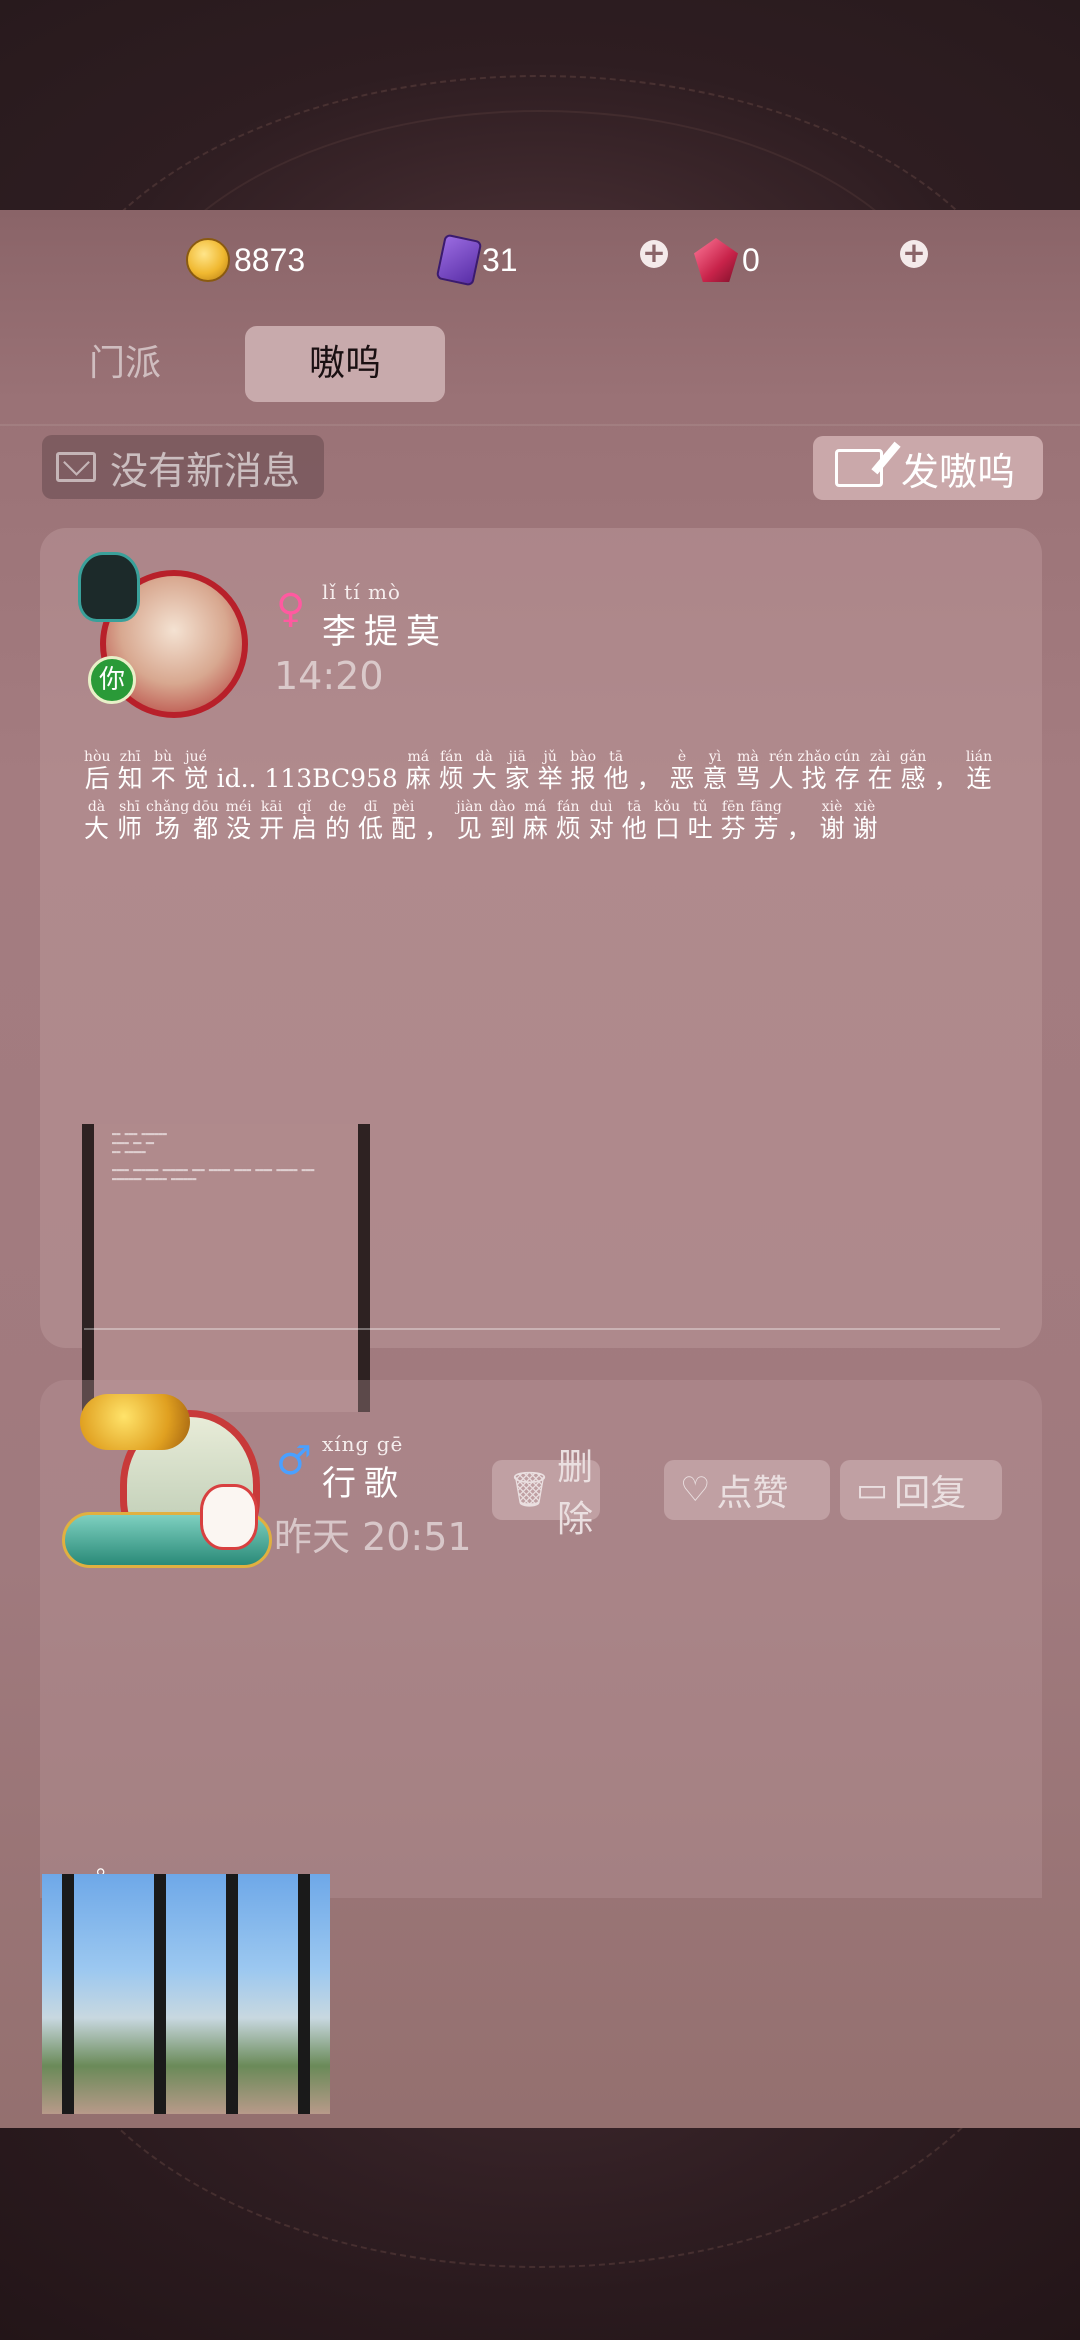 This screenshot has height=2340, width=1080. What do you see at coordinates (186, 1994) in the screenshot?
I see `post-image` at bounding box center [186, 1994].